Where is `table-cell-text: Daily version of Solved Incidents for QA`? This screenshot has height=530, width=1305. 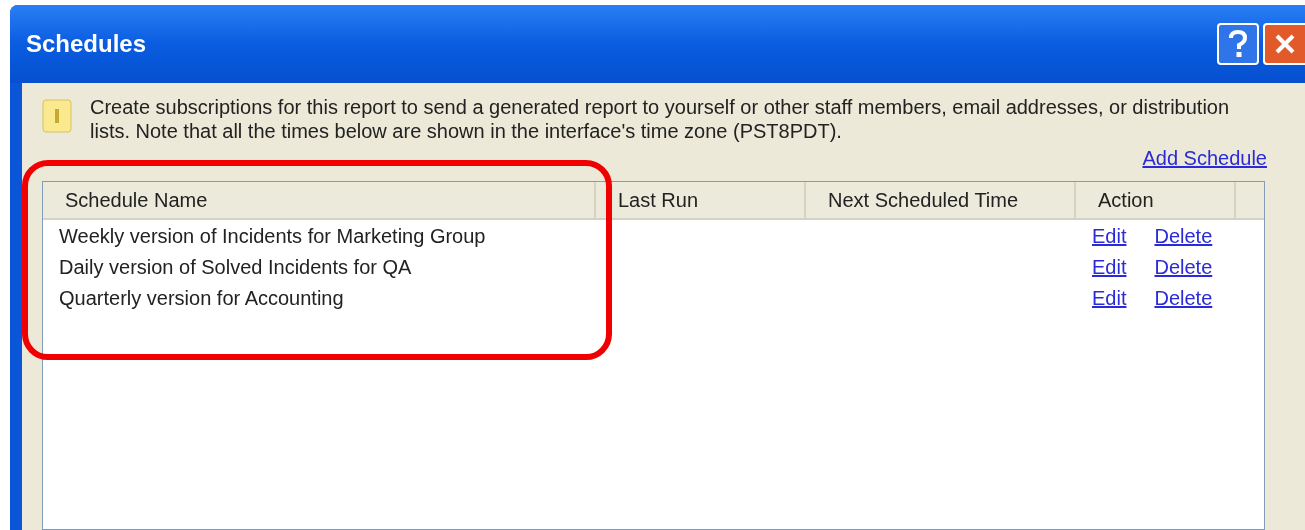
table-cell-text: Daily version of Solved Incidents for QA is located at coordinates (235, 267).